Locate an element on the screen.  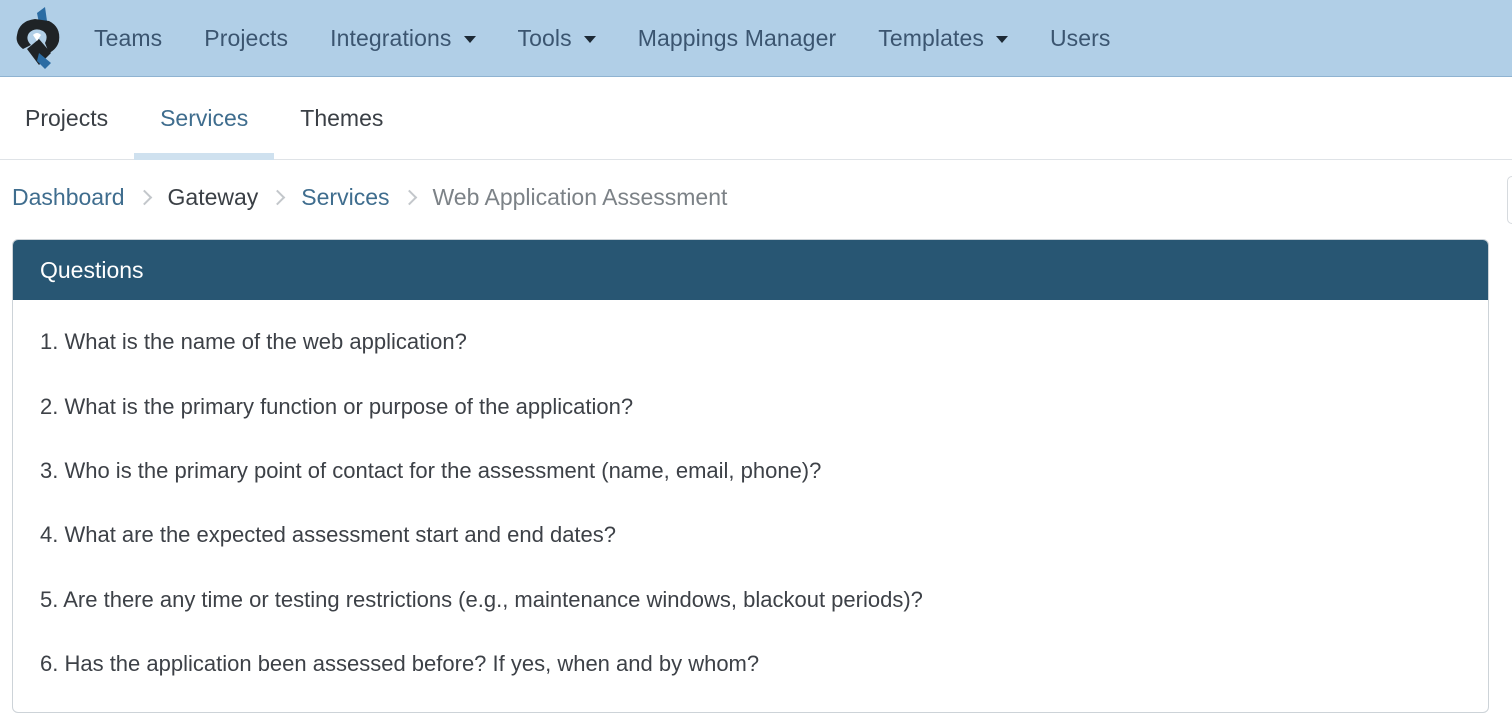
panel-title: Questions is located at coordinates (92, 269).